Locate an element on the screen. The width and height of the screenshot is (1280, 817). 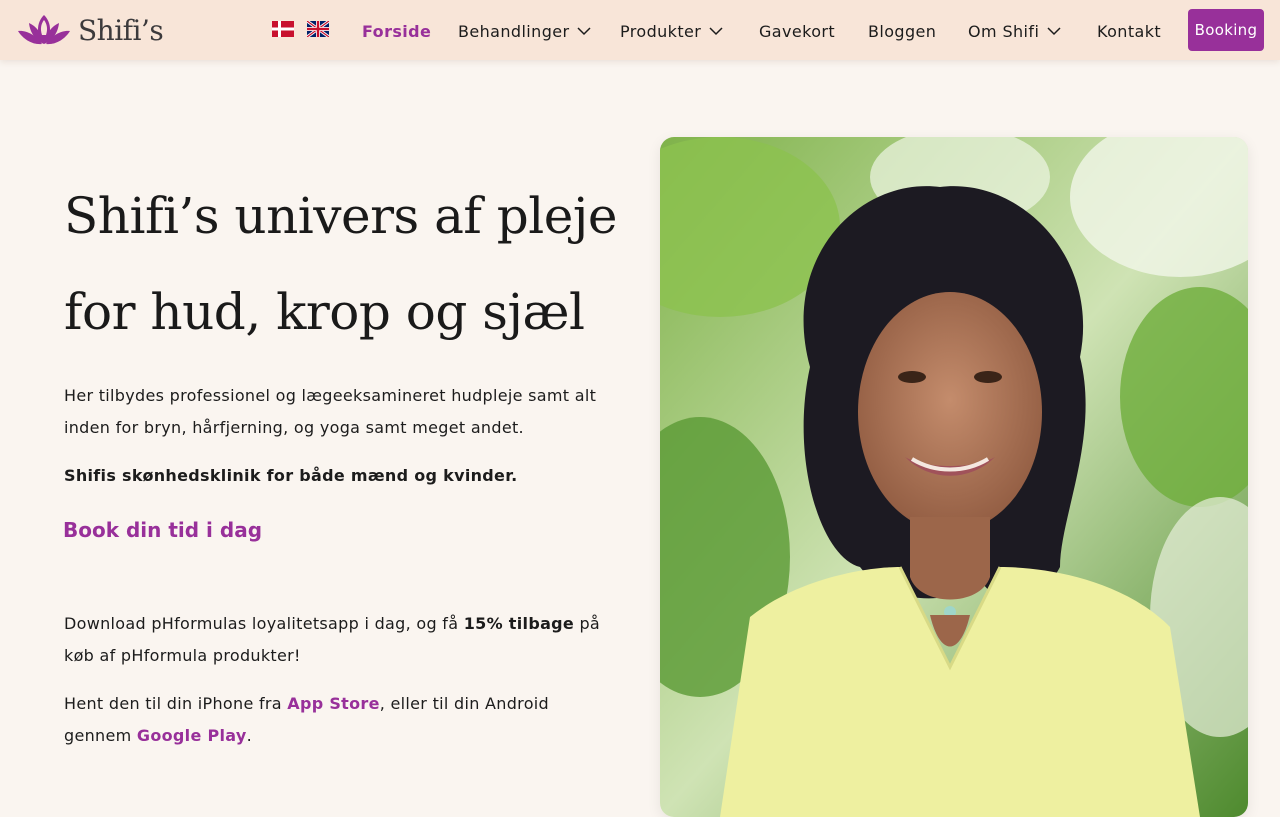
app-store-link: App Store is located at coordinates (333, 703).